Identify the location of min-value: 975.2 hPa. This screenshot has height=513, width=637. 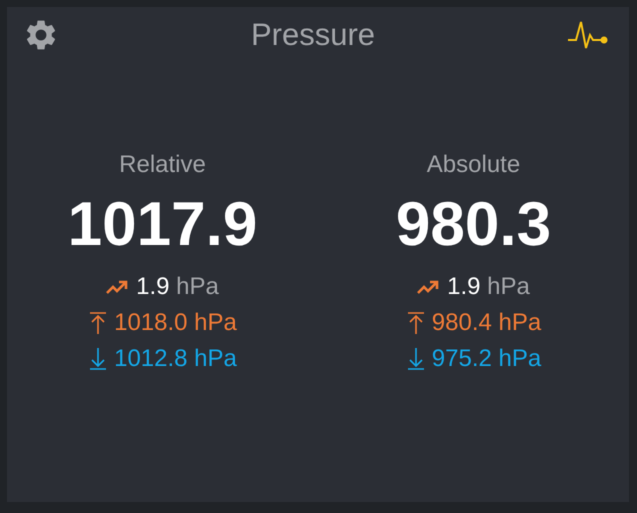
(487, 359).